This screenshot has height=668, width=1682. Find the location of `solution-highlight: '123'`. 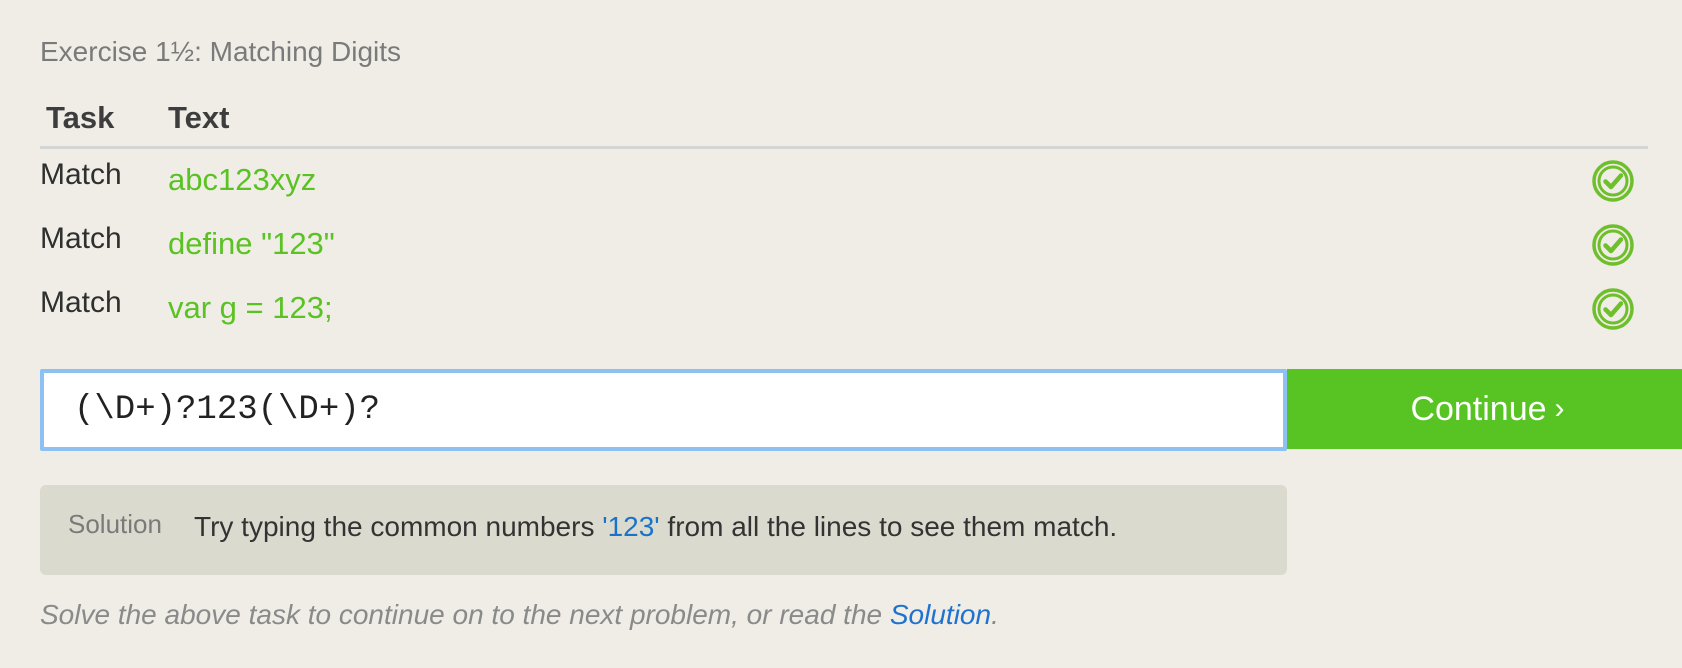

solution-highlight: '123' is located at coordinates (631, 526).